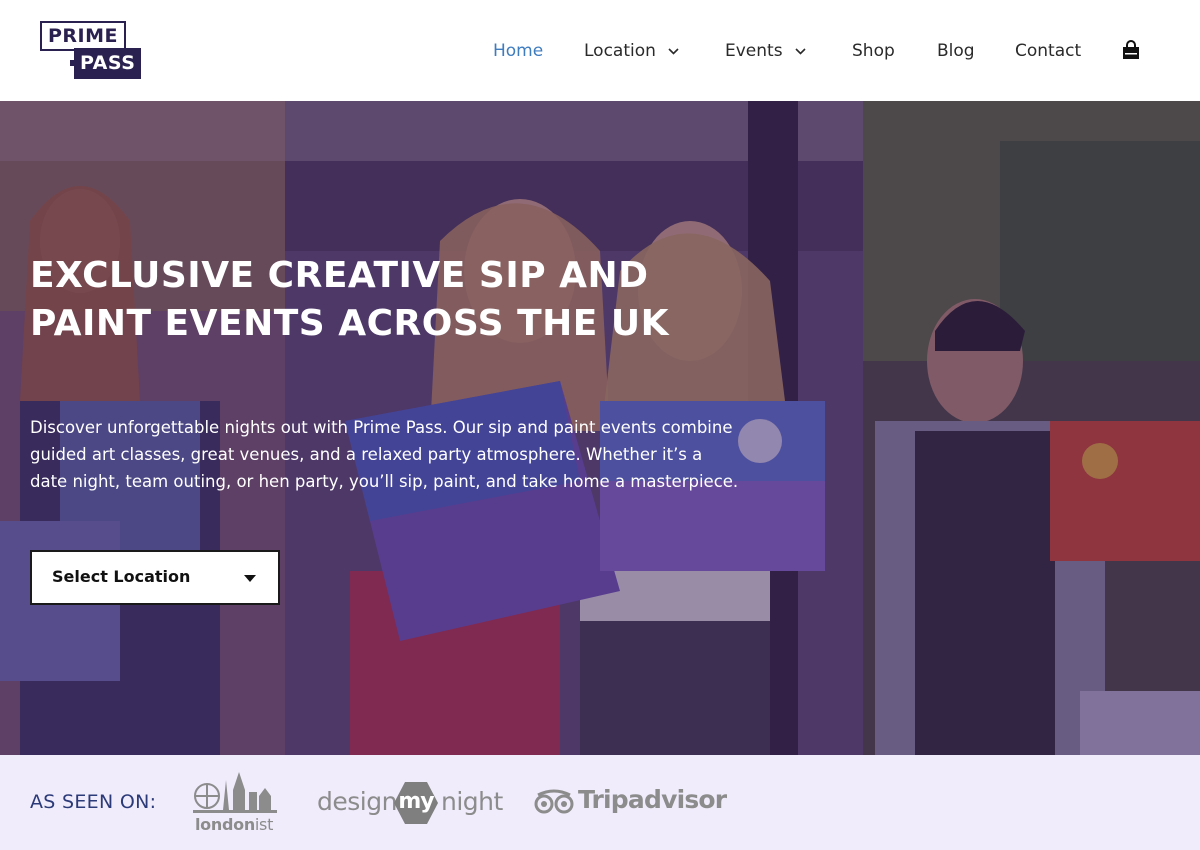 This screenshot has width=1200, height=850. What do you see at coordinates (264, 824) in the screenshot?
I see `londonist-part2: ist` at bounding box center [264, 824].